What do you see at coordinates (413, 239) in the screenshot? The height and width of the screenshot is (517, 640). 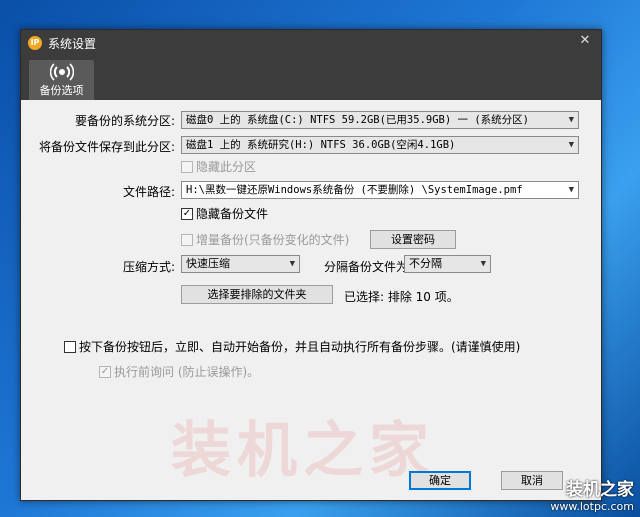 I see `set-password-button: 设置密码` at bounding box center [413, 239].